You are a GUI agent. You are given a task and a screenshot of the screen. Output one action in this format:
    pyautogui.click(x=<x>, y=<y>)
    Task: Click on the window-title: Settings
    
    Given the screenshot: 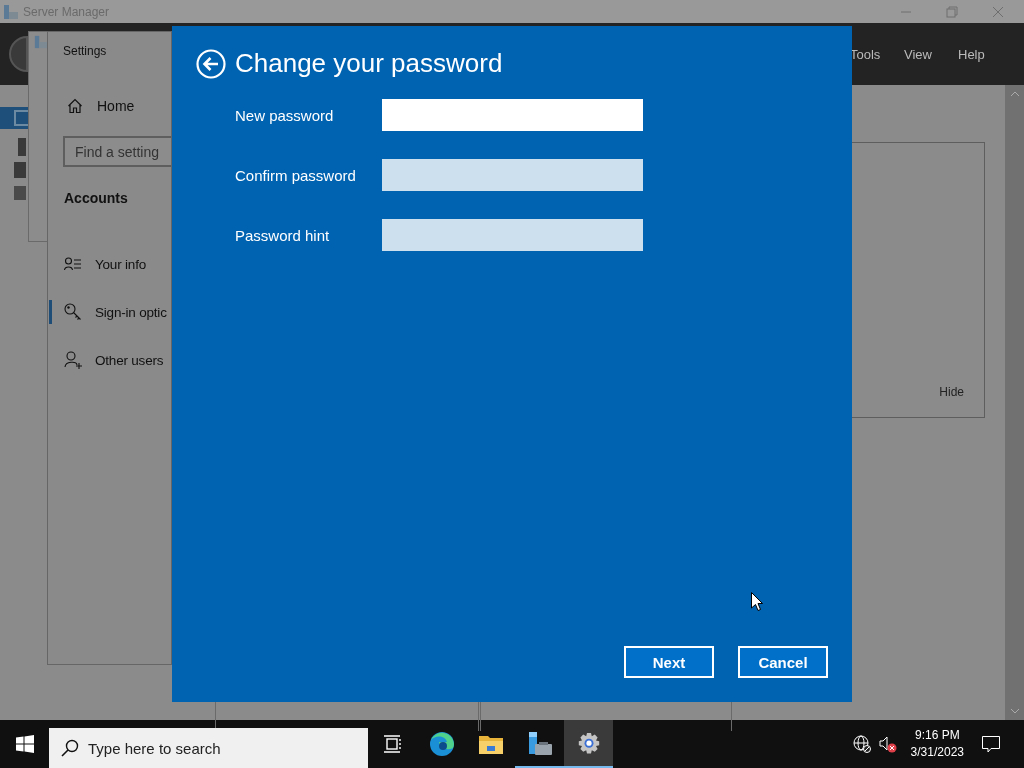 What is the action you would take?
    pyautogui.click(x=85, y=51)
    